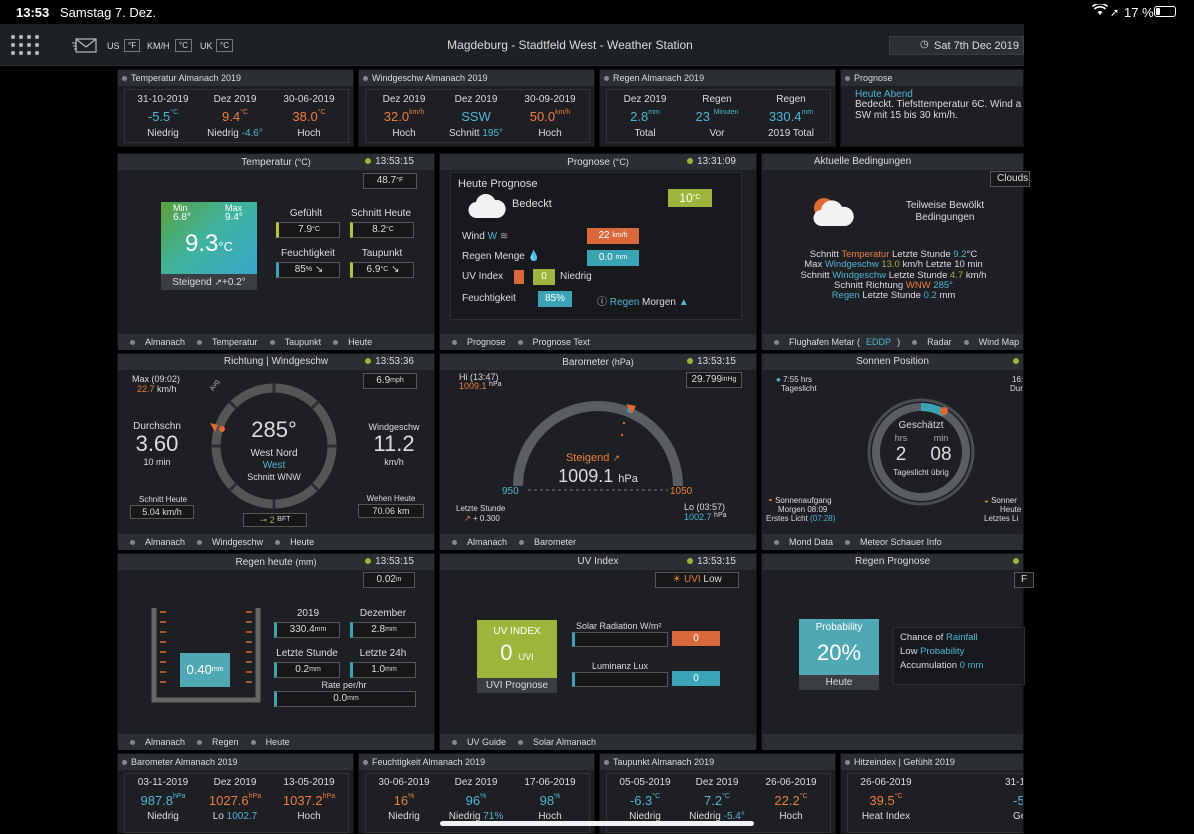  I want to click on battery-icon, so click(1165, 11).